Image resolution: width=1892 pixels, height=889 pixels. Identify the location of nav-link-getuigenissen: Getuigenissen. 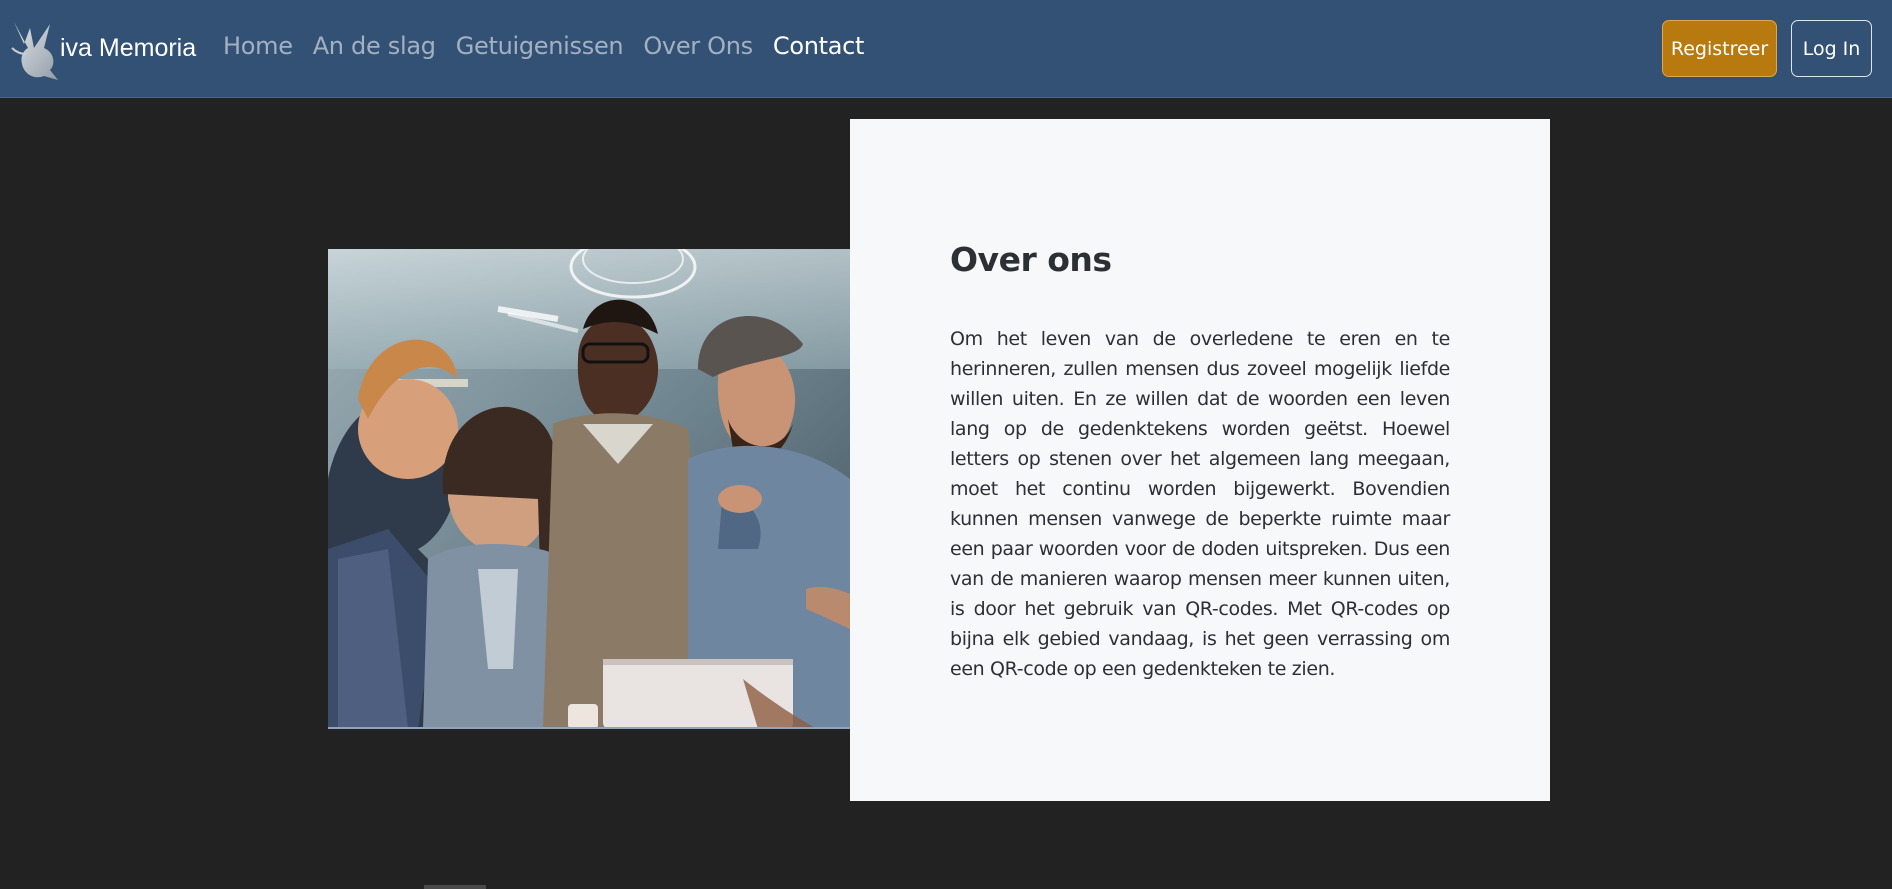
(540, 46).